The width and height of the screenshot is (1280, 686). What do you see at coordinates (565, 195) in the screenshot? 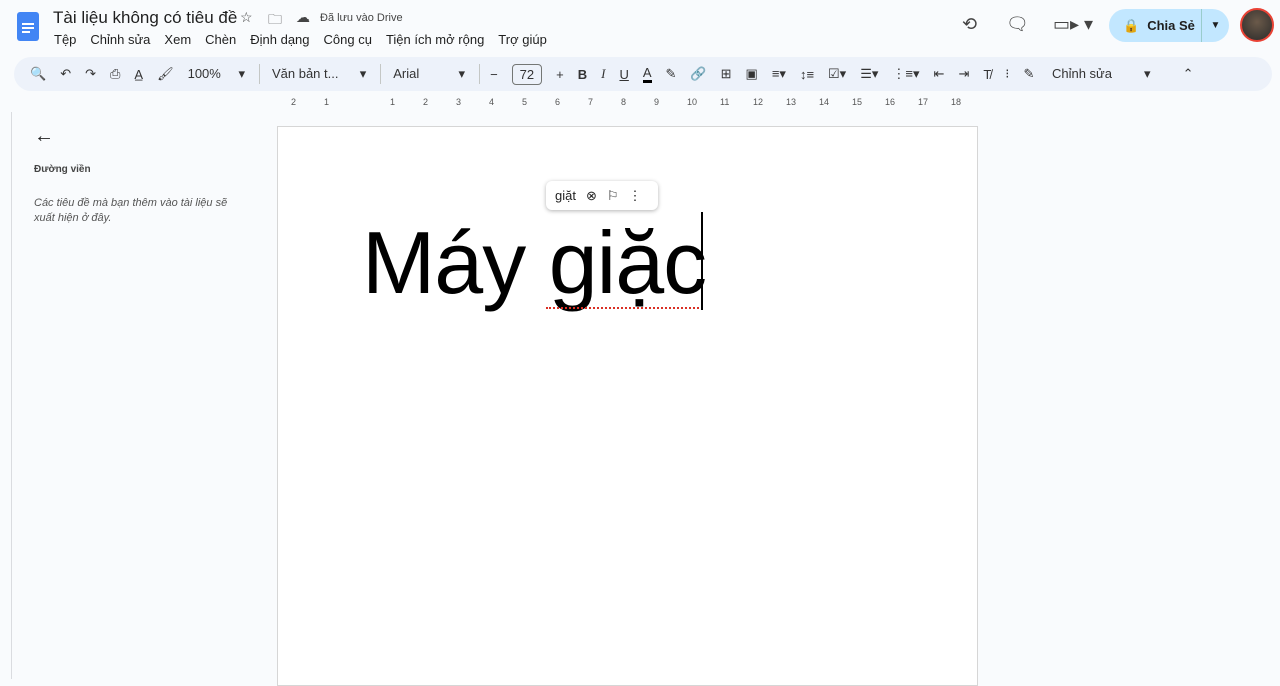
I see `suggestion-accept: giặt` at bounding box center [565, 195].